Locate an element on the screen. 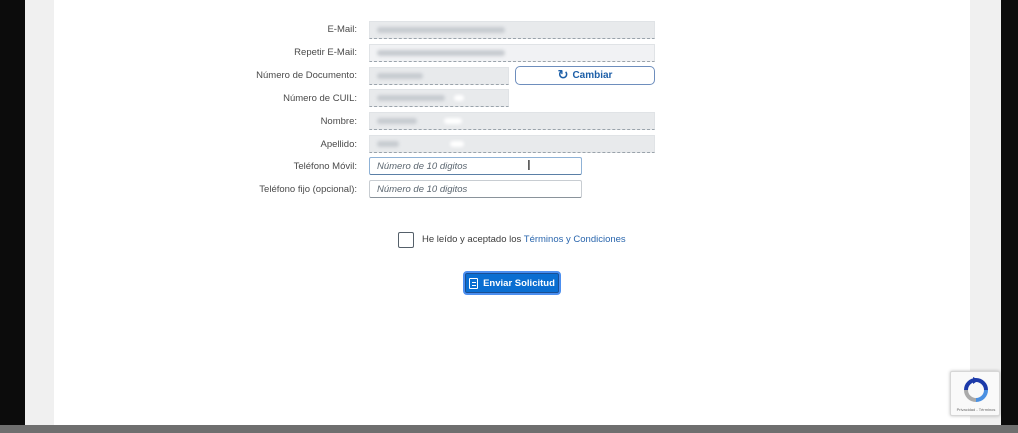  left-page-shade is located at coordinates (39, 212).